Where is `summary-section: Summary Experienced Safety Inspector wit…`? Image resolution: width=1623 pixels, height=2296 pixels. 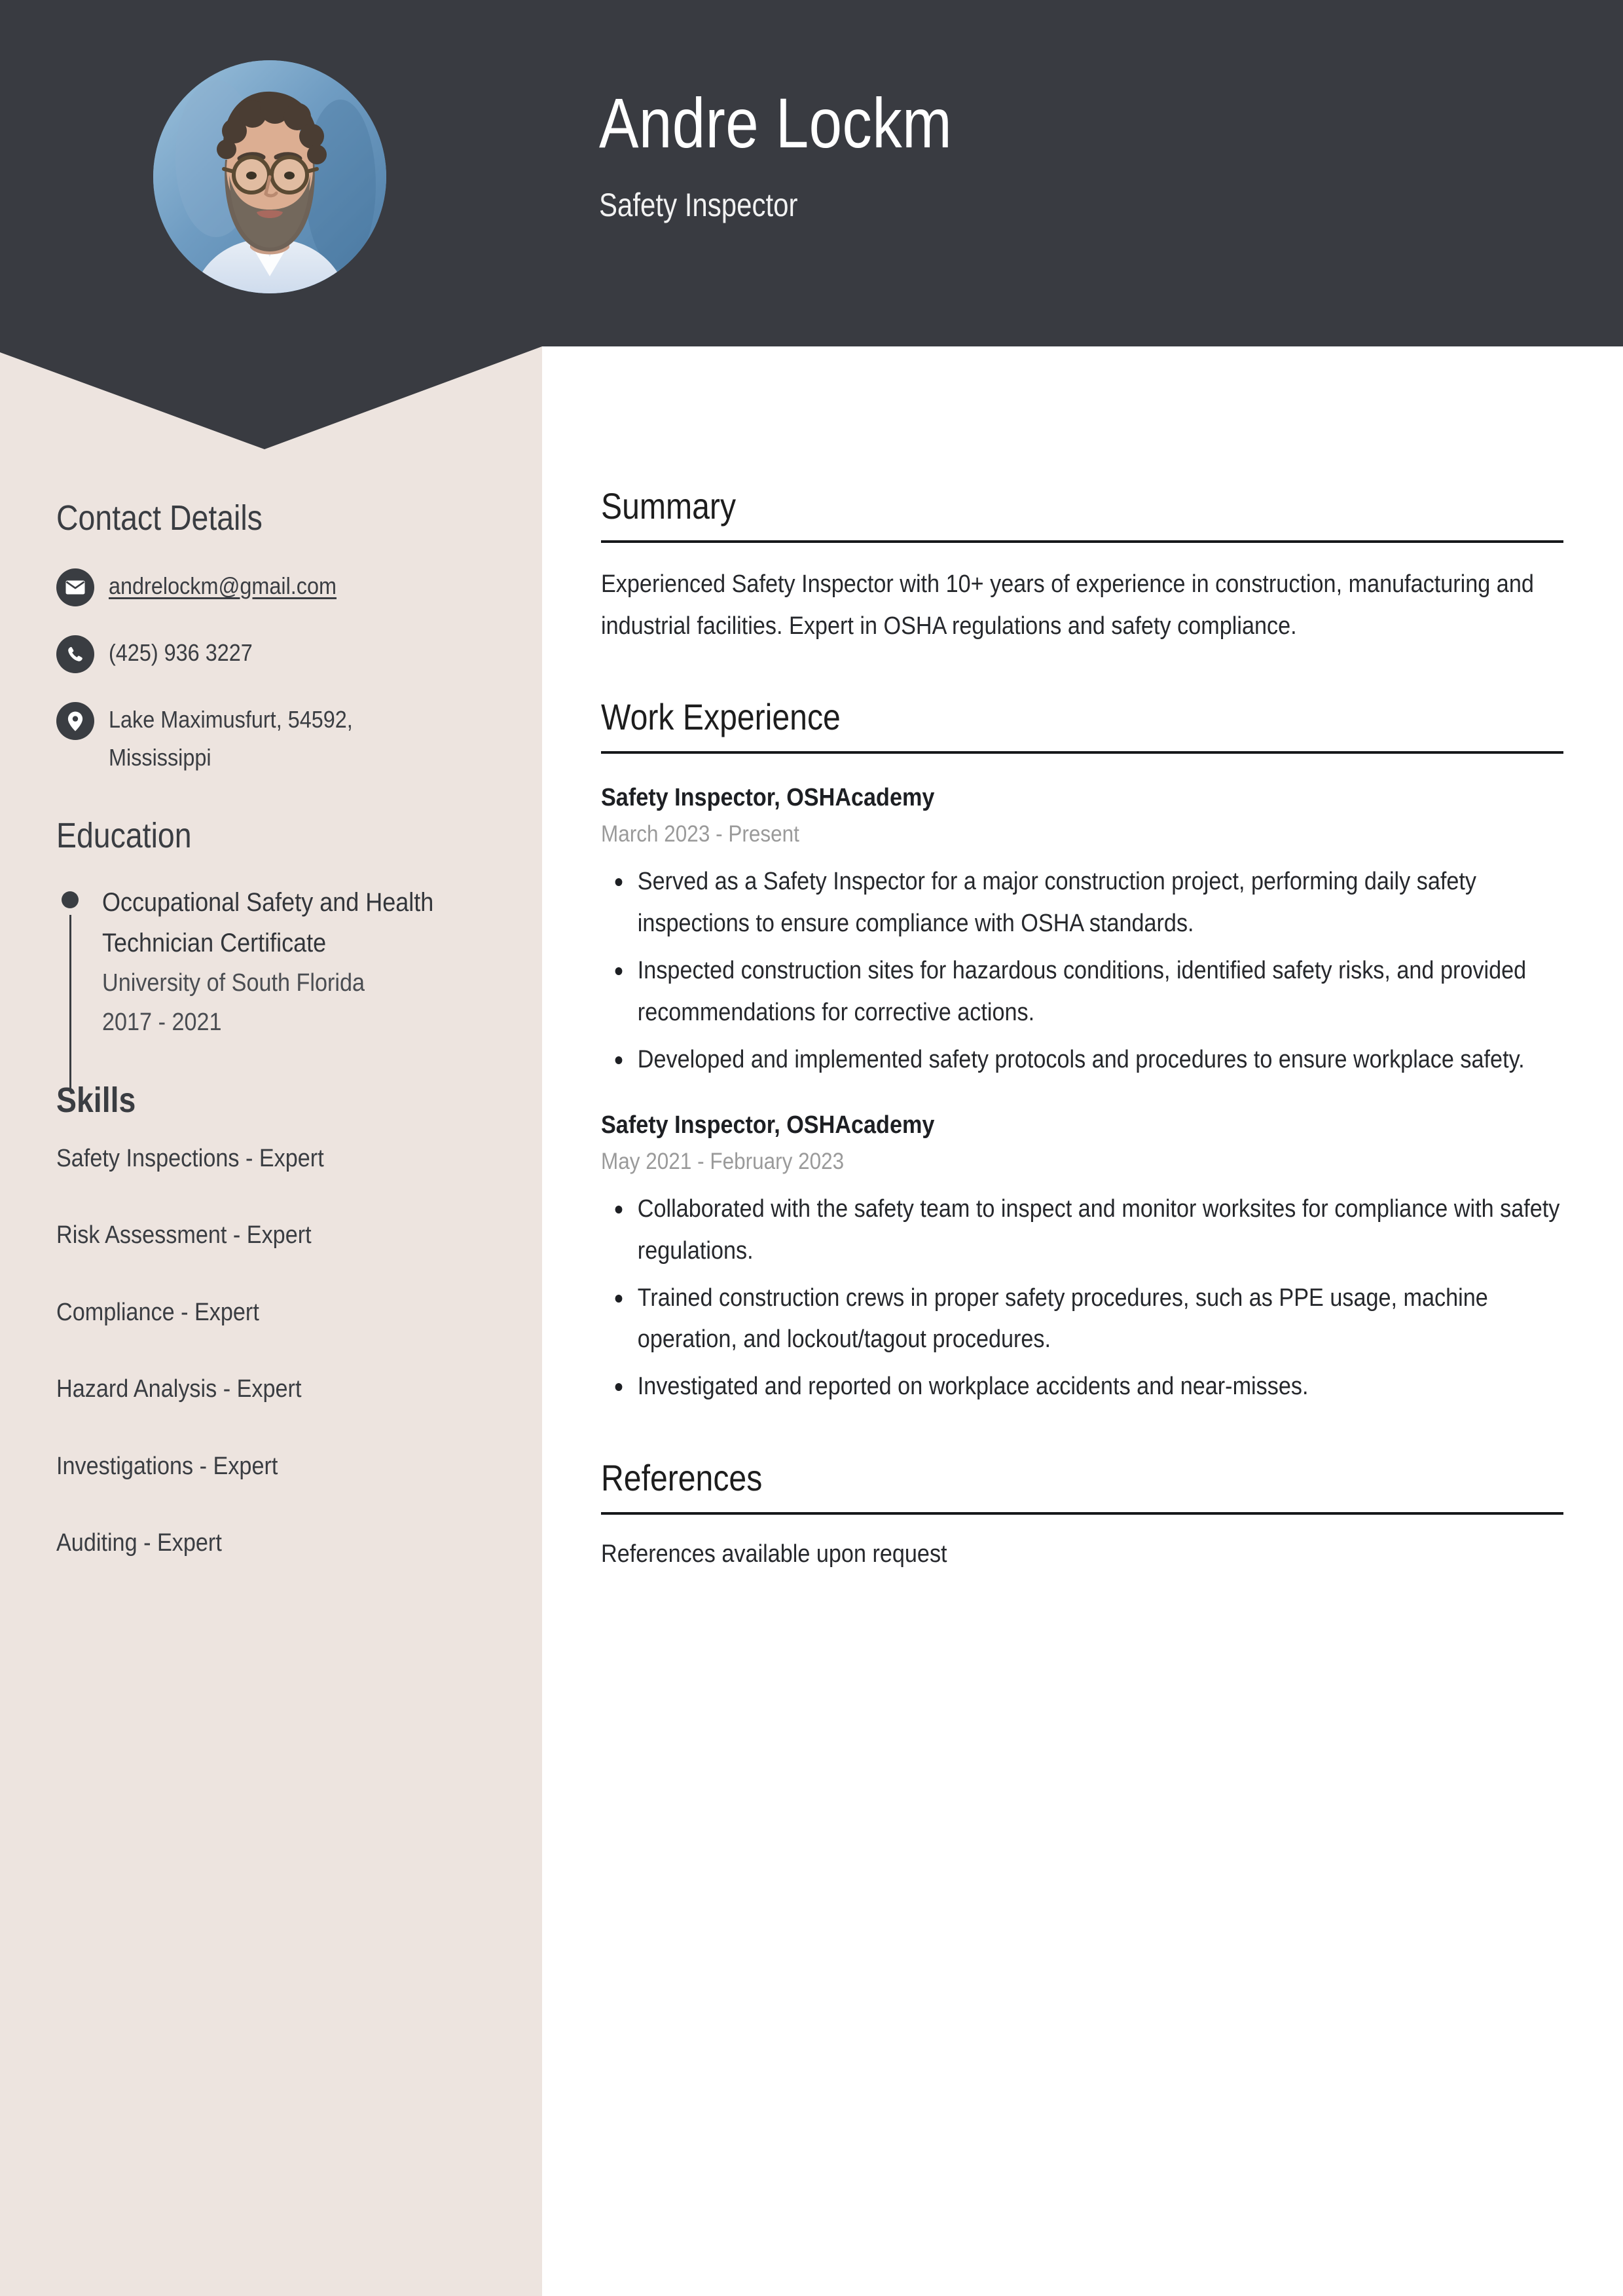
summary-section: Summary Experienced Safety Inspector wit… is located at coordinates (1082, 566).